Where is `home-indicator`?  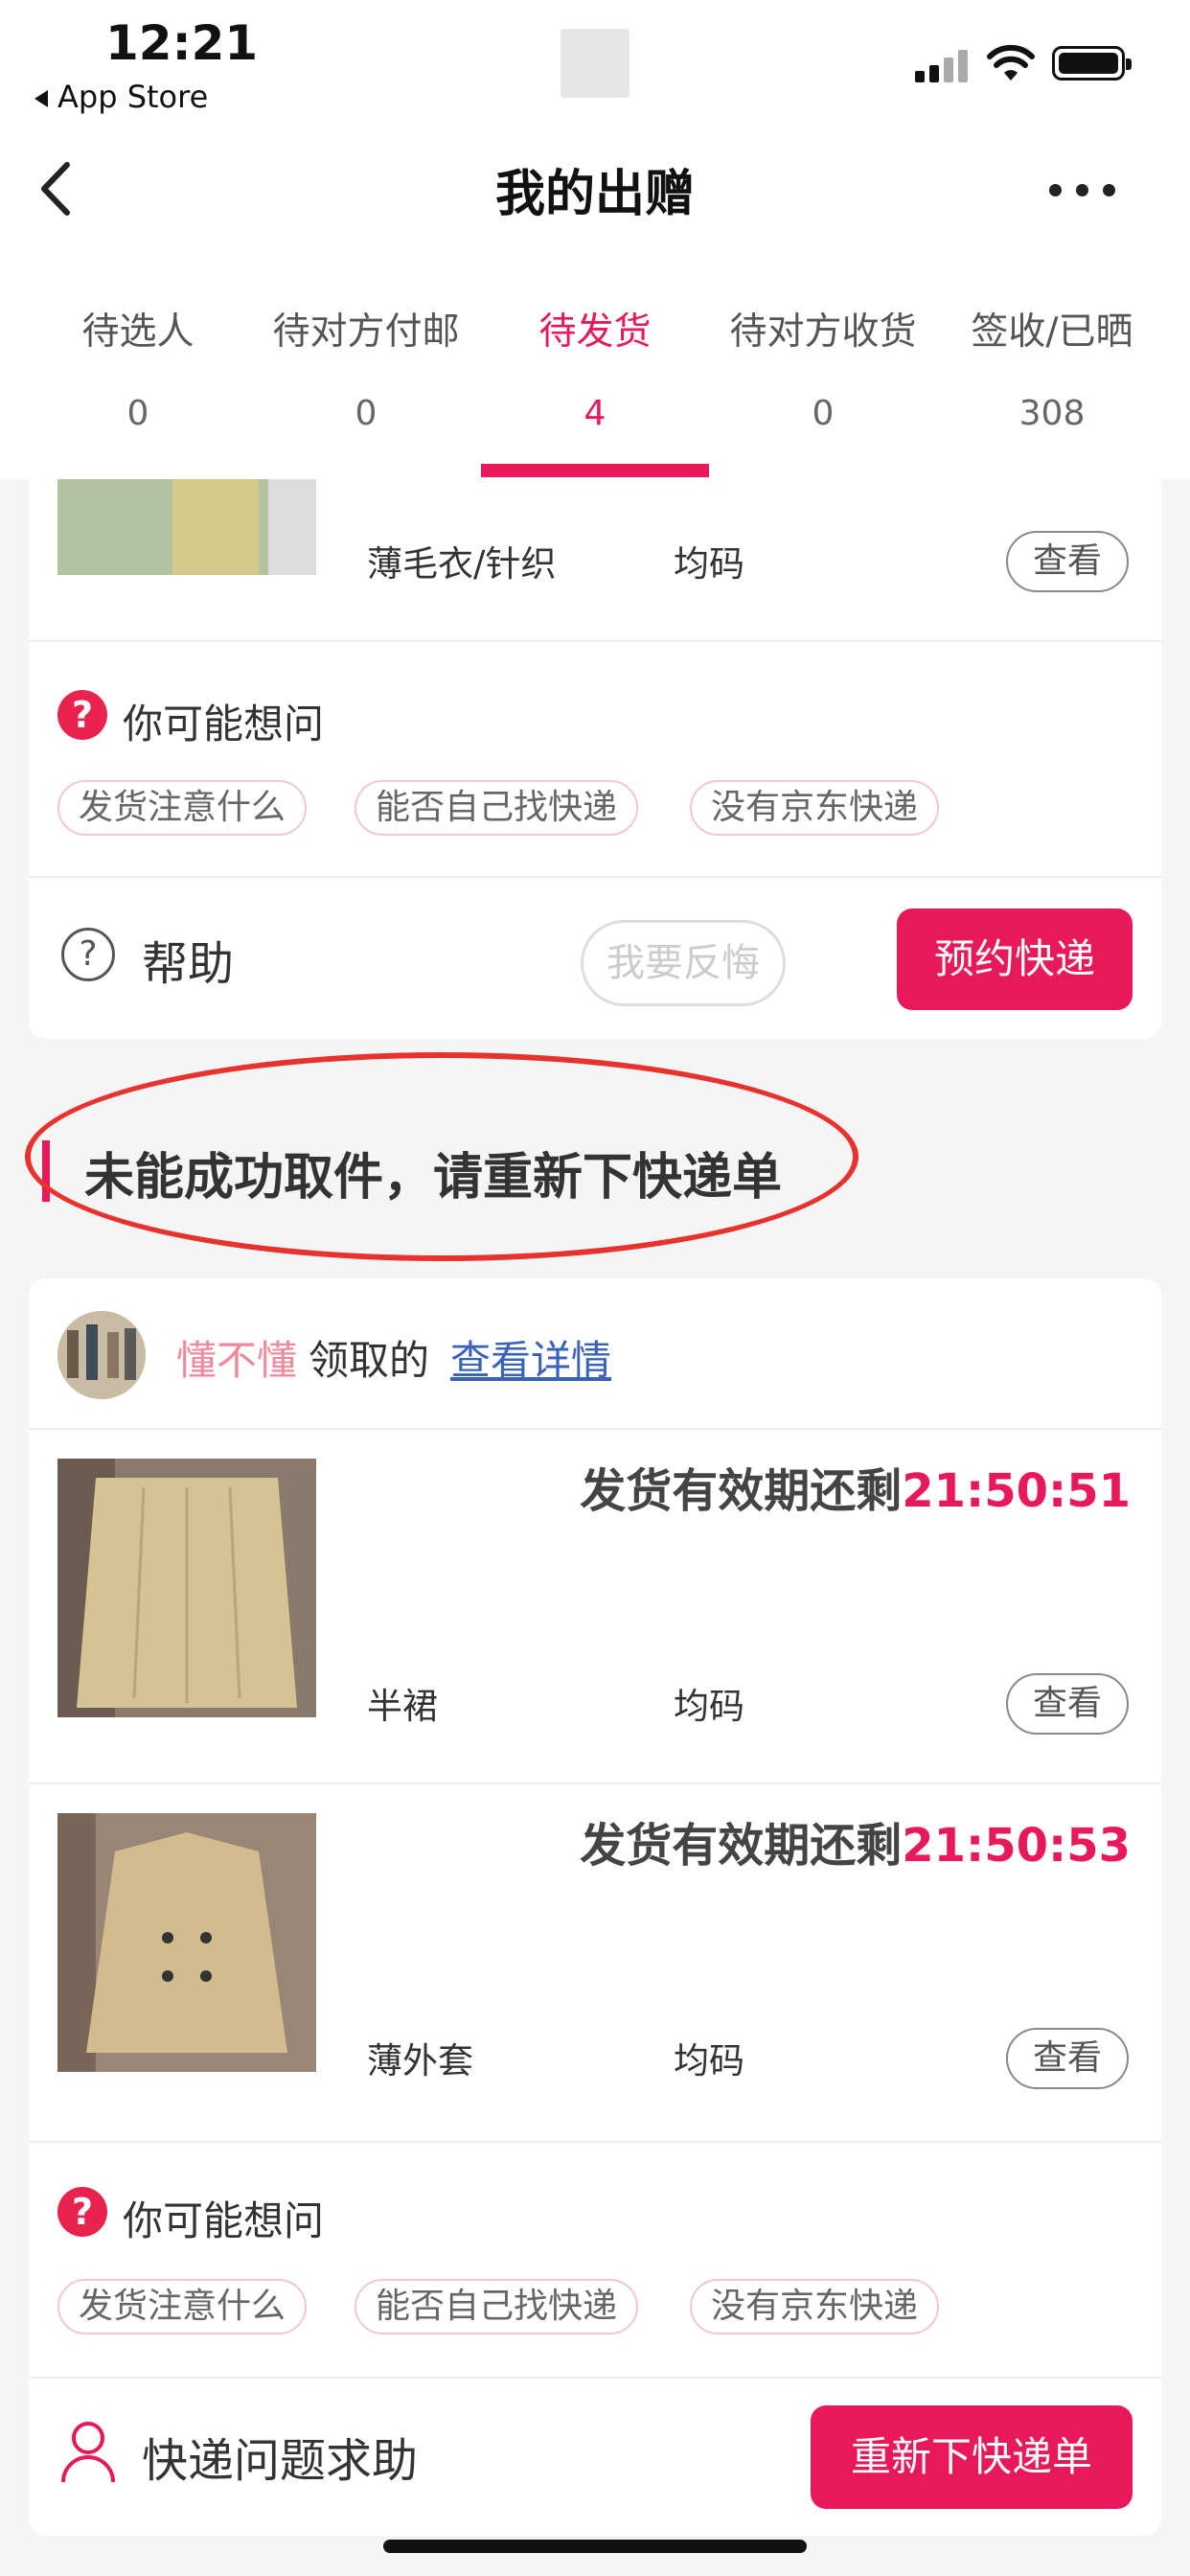
home-indicator is located at coordinates (595, 2546).